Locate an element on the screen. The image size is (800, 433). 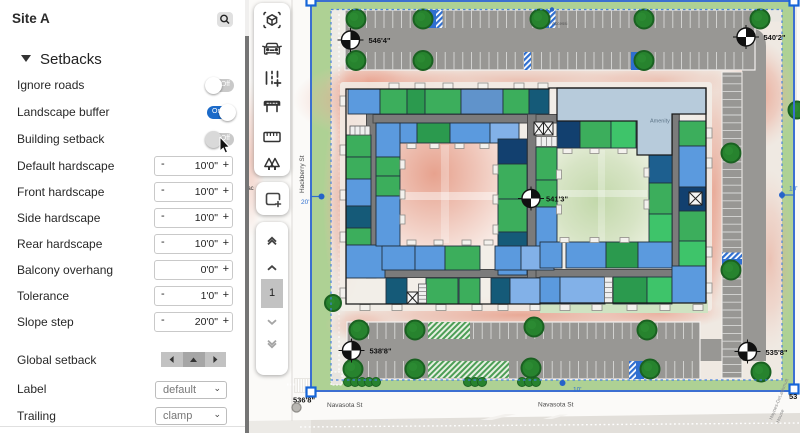
svg-text: Accessi is located at coordinates (560, 23).